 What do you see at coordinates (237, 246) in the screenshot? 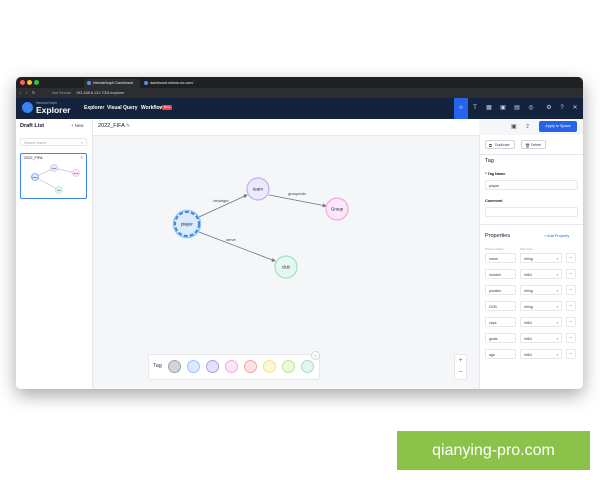
I see `edge-serve` at bounding box center [237, 246].